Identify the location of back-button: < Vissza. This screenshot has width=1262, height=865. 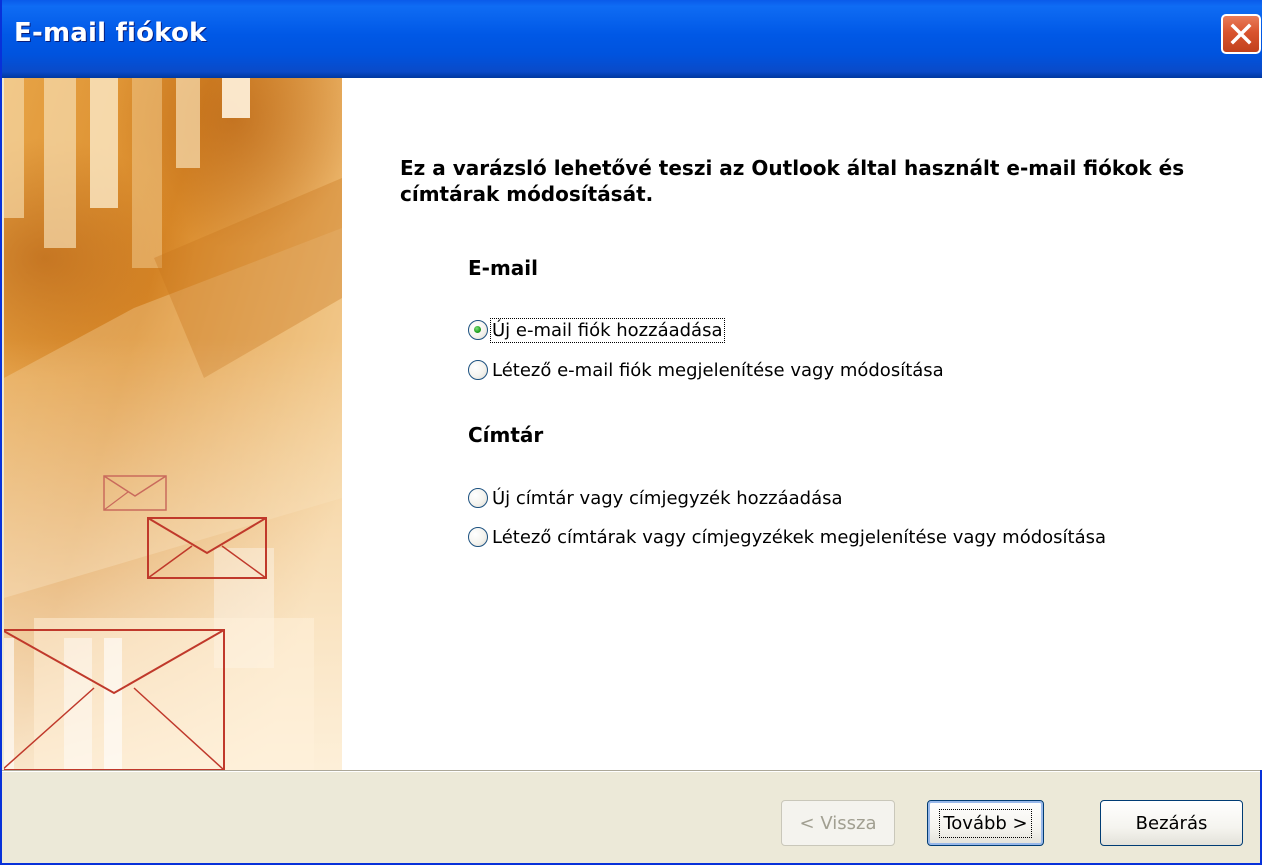
(838, 823).